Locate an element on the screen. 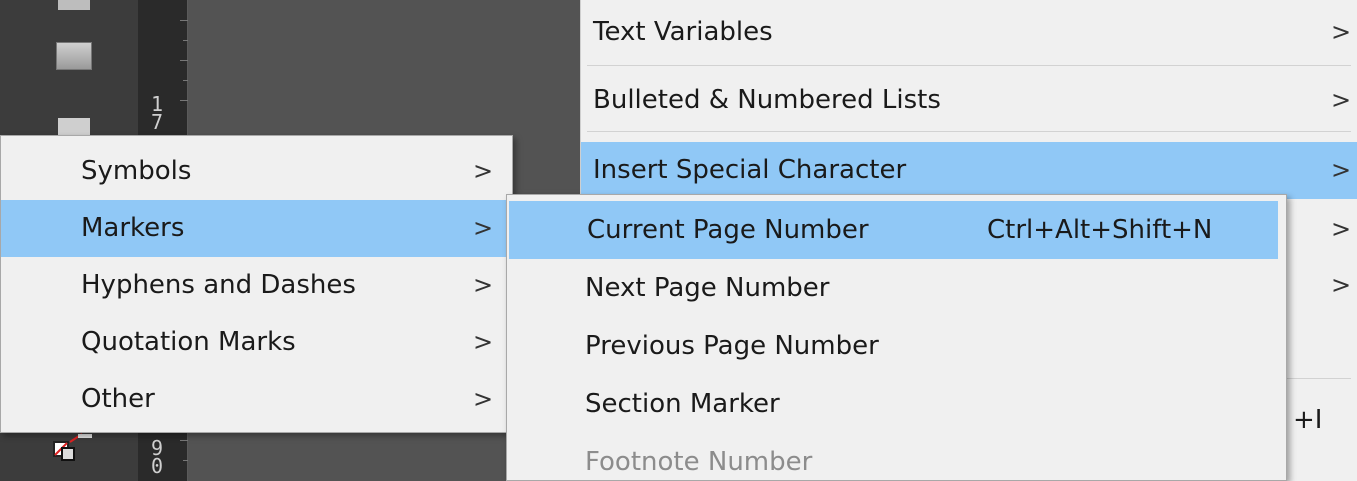 This screenshot has width=1357, height=481. menu-item-label: Previous Page Number is located at coordinates (732, 346).